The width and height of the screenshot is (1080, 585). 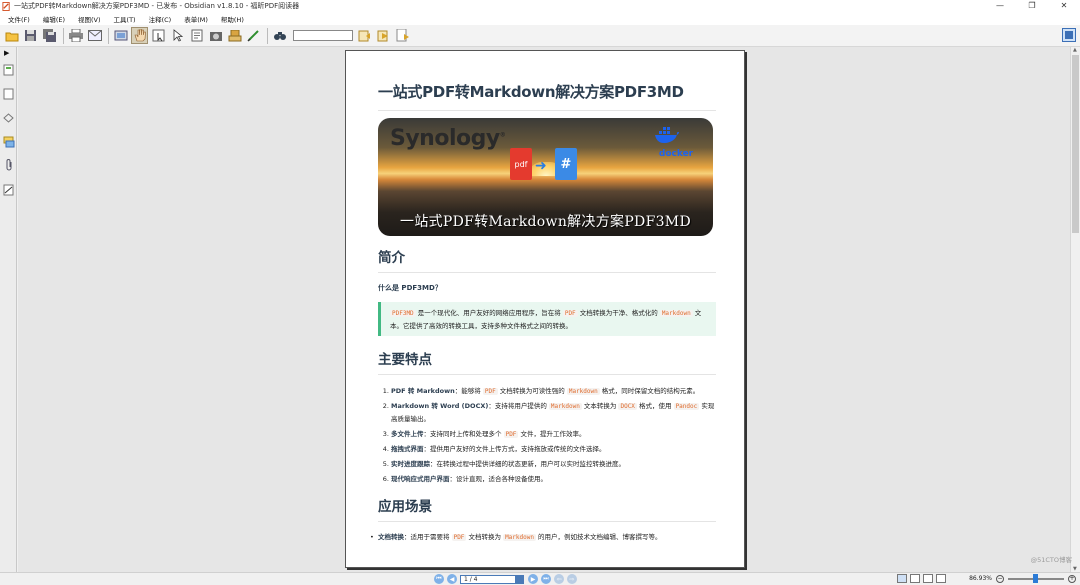 What do you see at coordinates (8, 93) in the screenshot?
I see `bookmarks-icon` at bounding box center [8, 93].